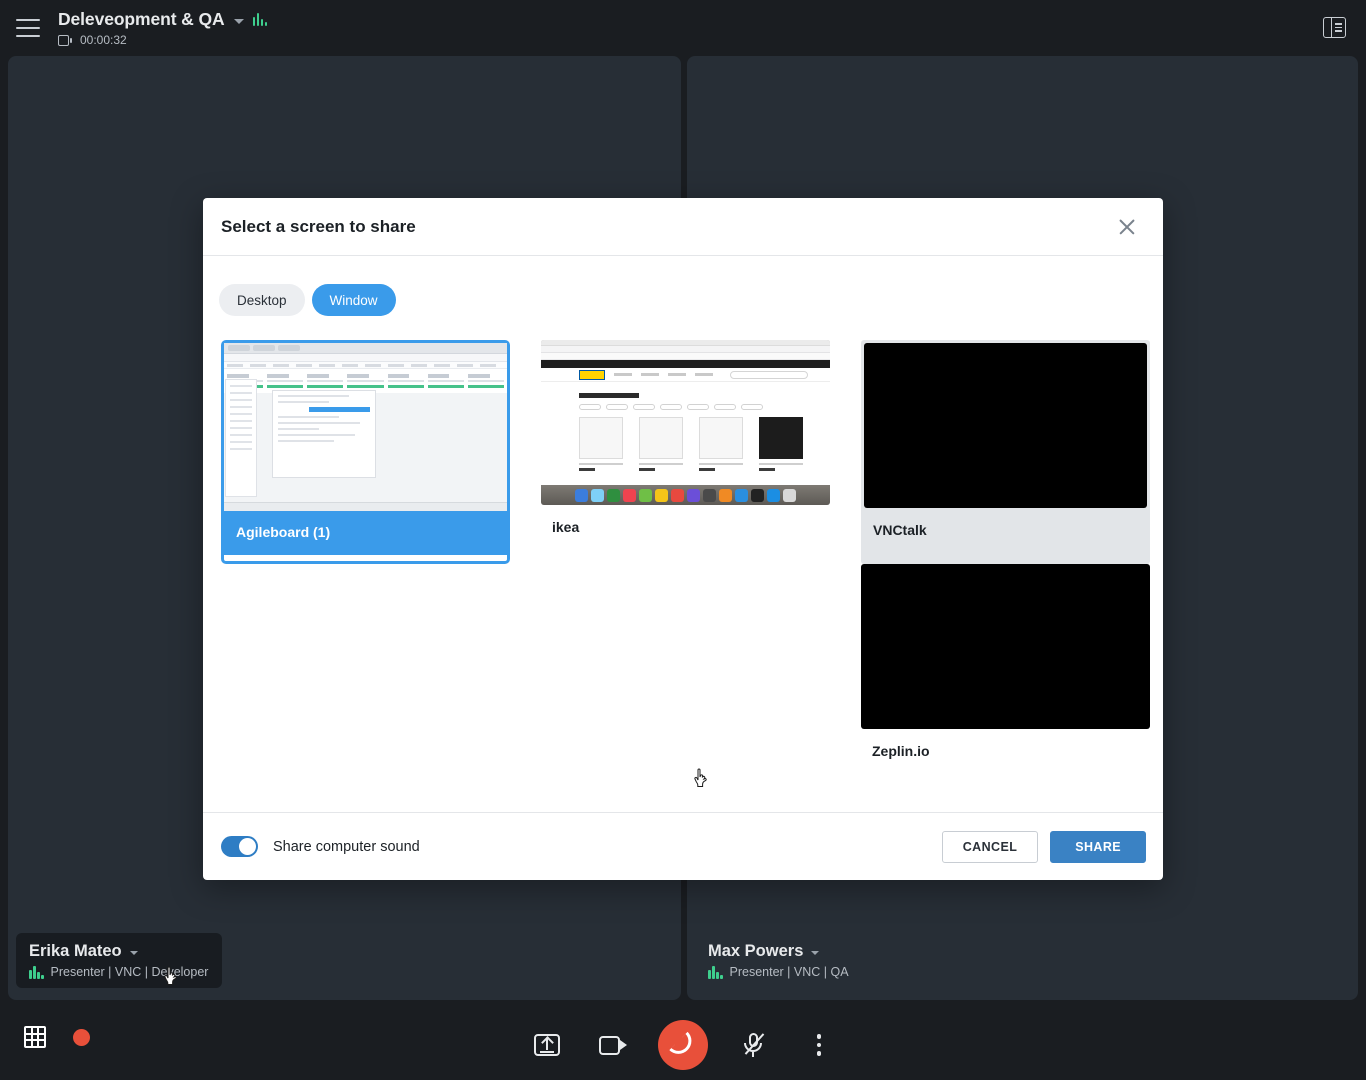 Image resolution: width=1366 pixels, height=1080 pixels. What do you see at coordinates (900, 530) in the screenshot?
I see `source-label: VNCtalk` at bounding box center [900, 530].